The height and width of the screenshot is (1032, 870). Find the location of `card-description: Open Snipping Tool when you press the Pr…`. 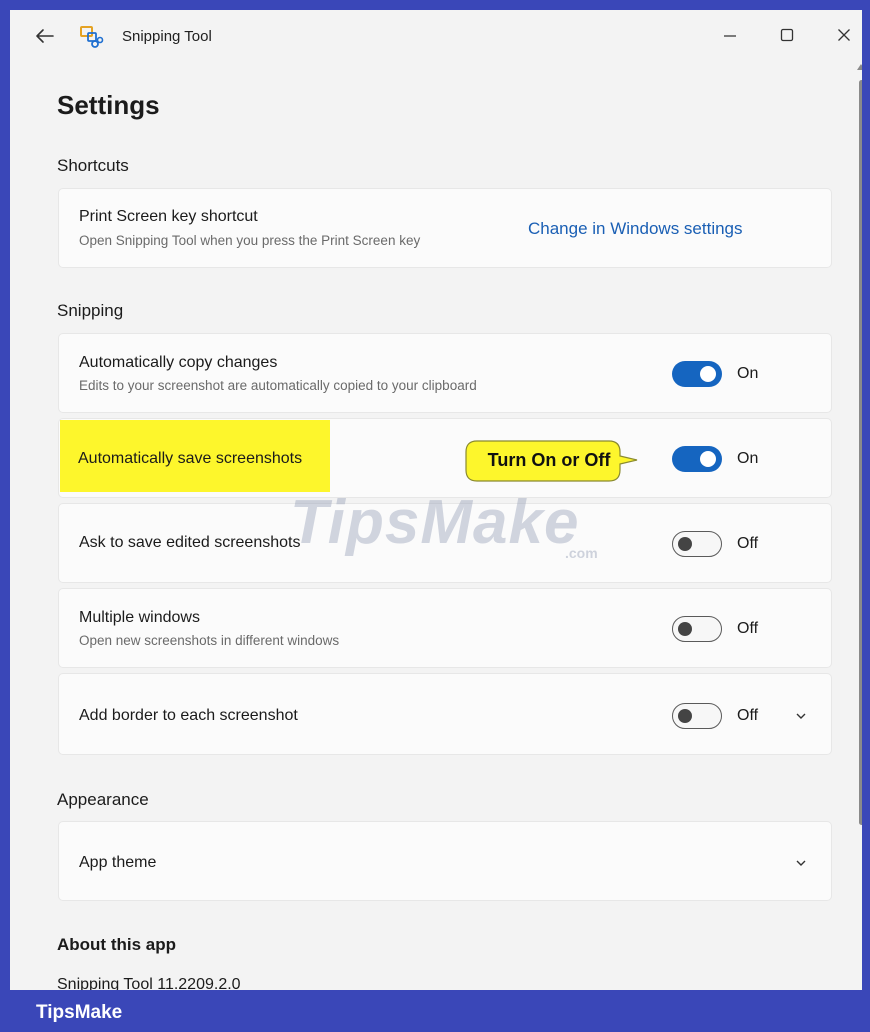

card-description: Open Snipping Tool when you press the Pr… is located at coordinates (250, 240).